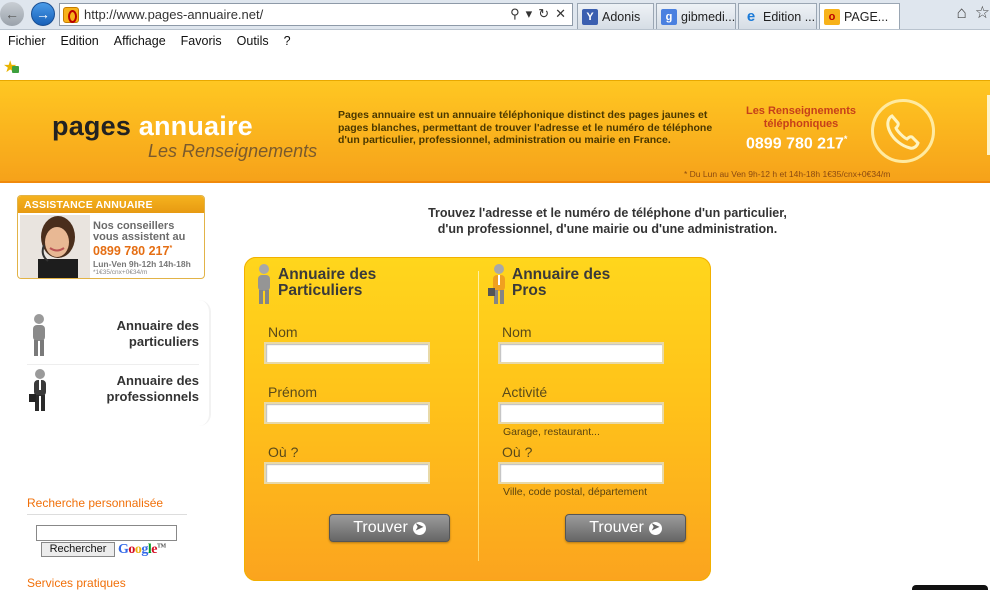  I want to click on site-favicon-icon: o, so click(832, 16).